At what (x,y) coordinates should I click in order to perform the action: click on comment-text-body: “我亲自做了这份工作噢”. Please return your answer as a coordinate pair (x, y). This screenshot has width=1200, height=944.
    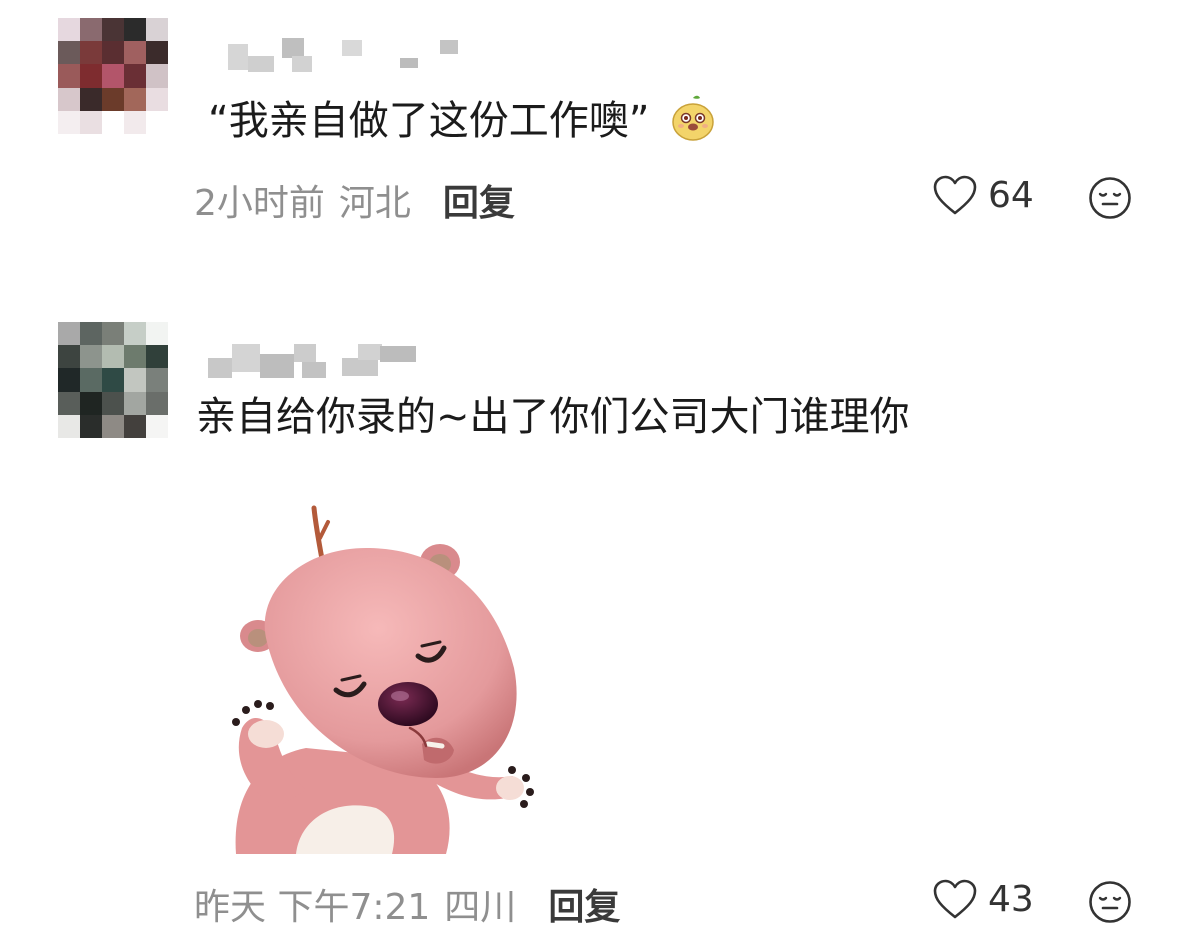
    Looking at the image, I should click on (429, 121).